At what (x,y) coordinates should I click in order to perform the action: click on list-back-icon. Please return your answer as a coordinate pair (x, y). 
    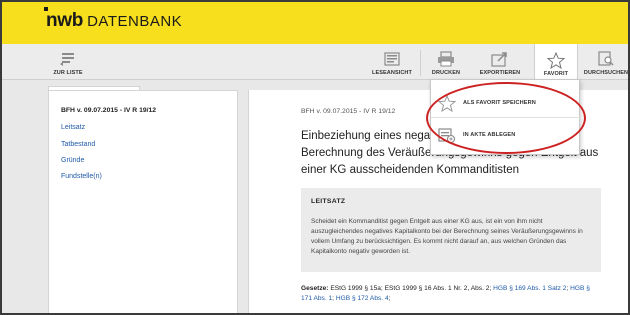
    Looking at the image, I should click on (68, 59).